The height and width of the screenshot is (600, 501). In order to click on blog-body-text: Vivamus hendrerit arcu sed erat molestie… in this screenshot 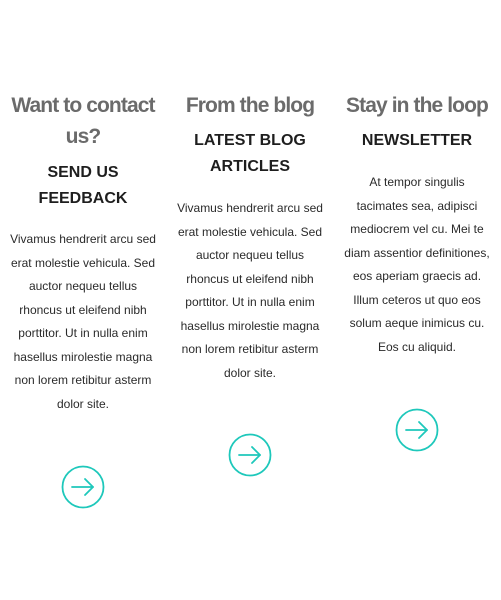, I will do `click(250, 290)`.